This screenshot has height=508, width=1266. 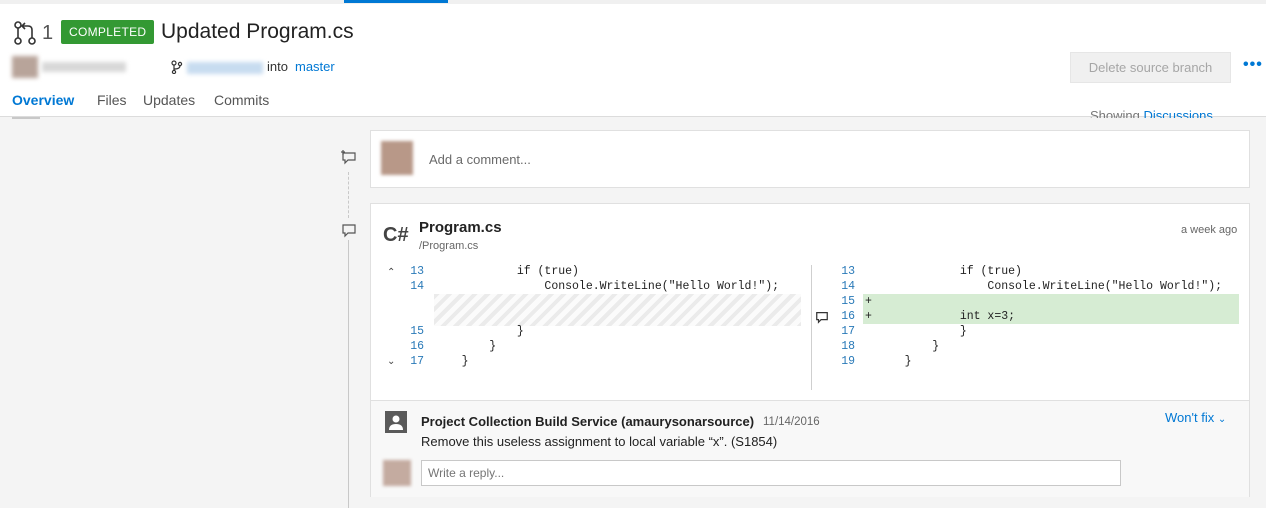 What do you see at coordinates (169, 100) in the screenshot?
I see `tab-updates: Updates` at bounding box center [169, 100].